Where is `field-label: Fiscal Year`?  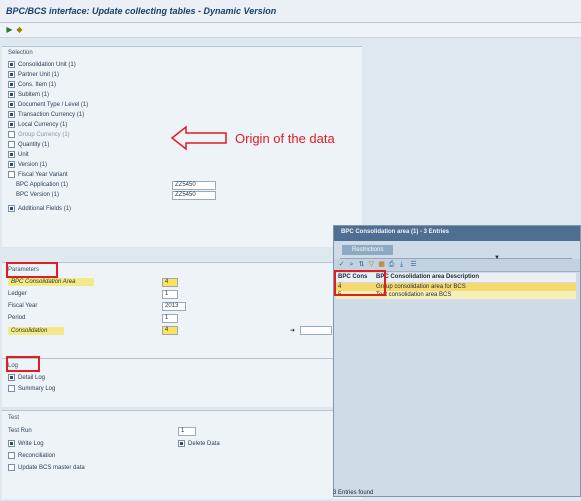
field-label: Fiscal Year is located at coordinates (23, 306).